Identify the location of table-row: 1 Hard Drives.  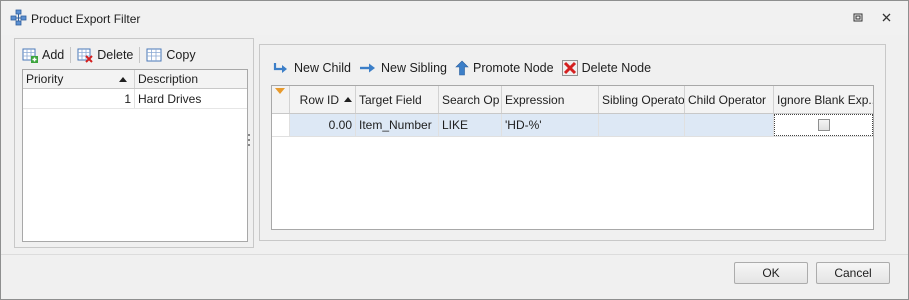
(135, 99).